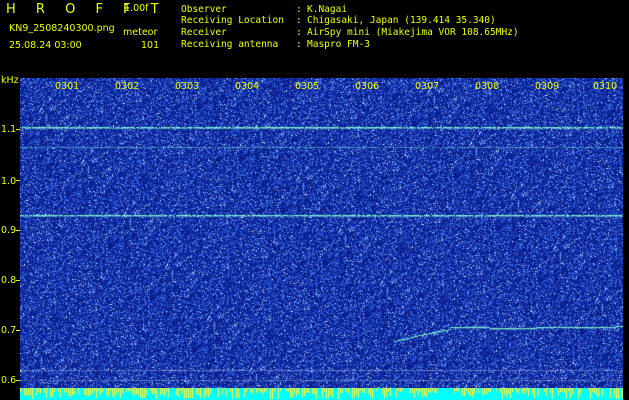 The width and height of the screenshot is (629, 400). I want to click on freq-label-0-6: 0.6, so click(9, 380).